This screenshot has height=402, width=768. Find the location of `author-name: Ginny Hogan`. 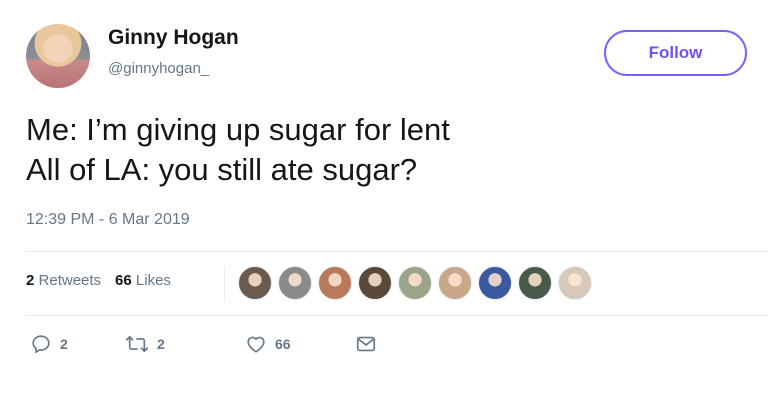

author-name: Ginny Hogan is located at coordinates (173, 38).